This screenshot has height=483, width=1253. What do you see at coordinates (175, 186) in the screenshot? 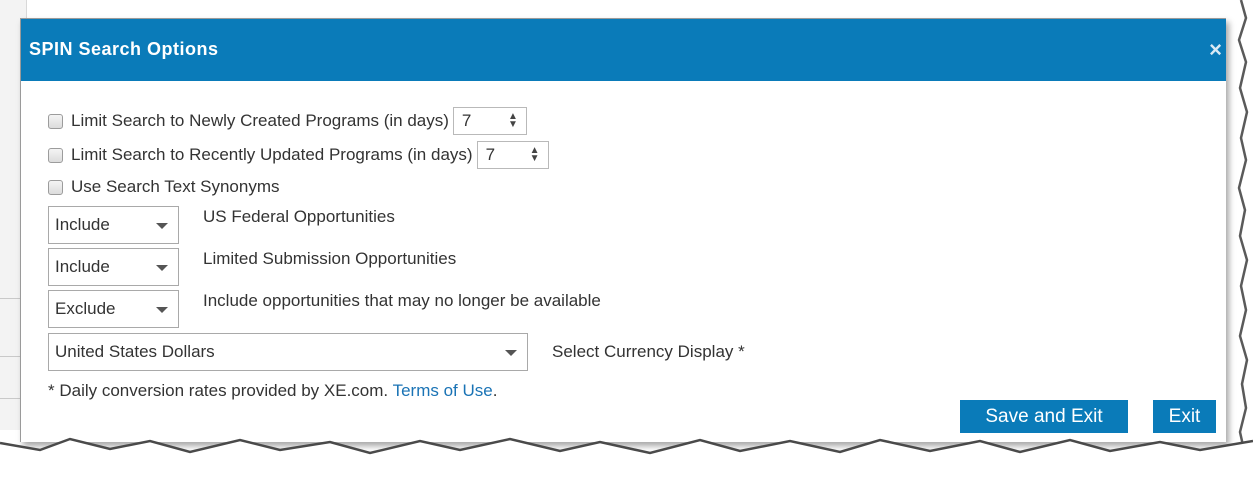
I see `synonyms-label: Use Search Text Synonyms` at bounding box center [175, 186].